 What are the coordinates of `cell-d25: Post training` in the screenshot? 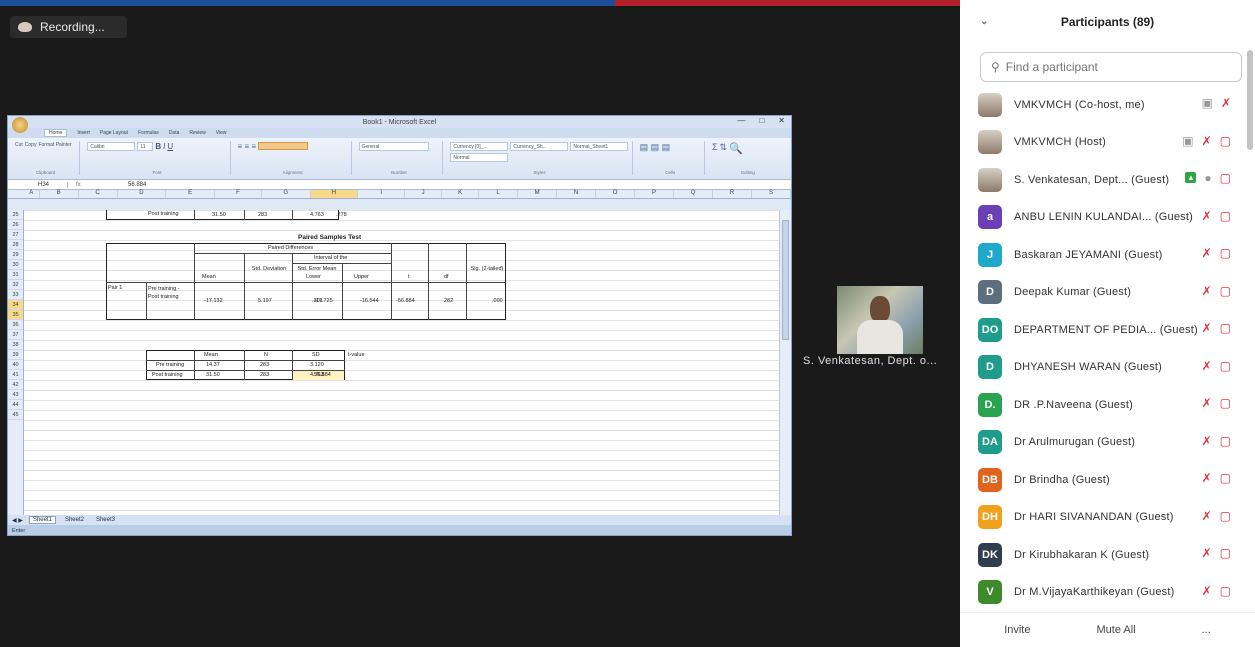 It's located at (163, 214).